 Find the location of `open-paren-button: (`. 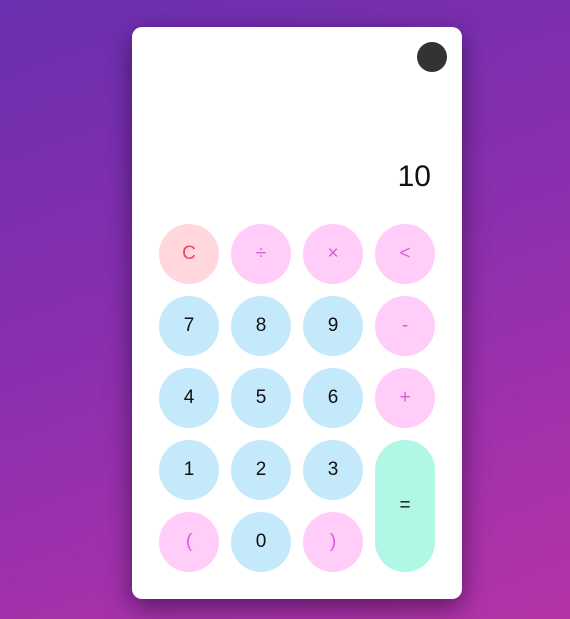

open-paren-button: ( is located at coordinates (189, 542).